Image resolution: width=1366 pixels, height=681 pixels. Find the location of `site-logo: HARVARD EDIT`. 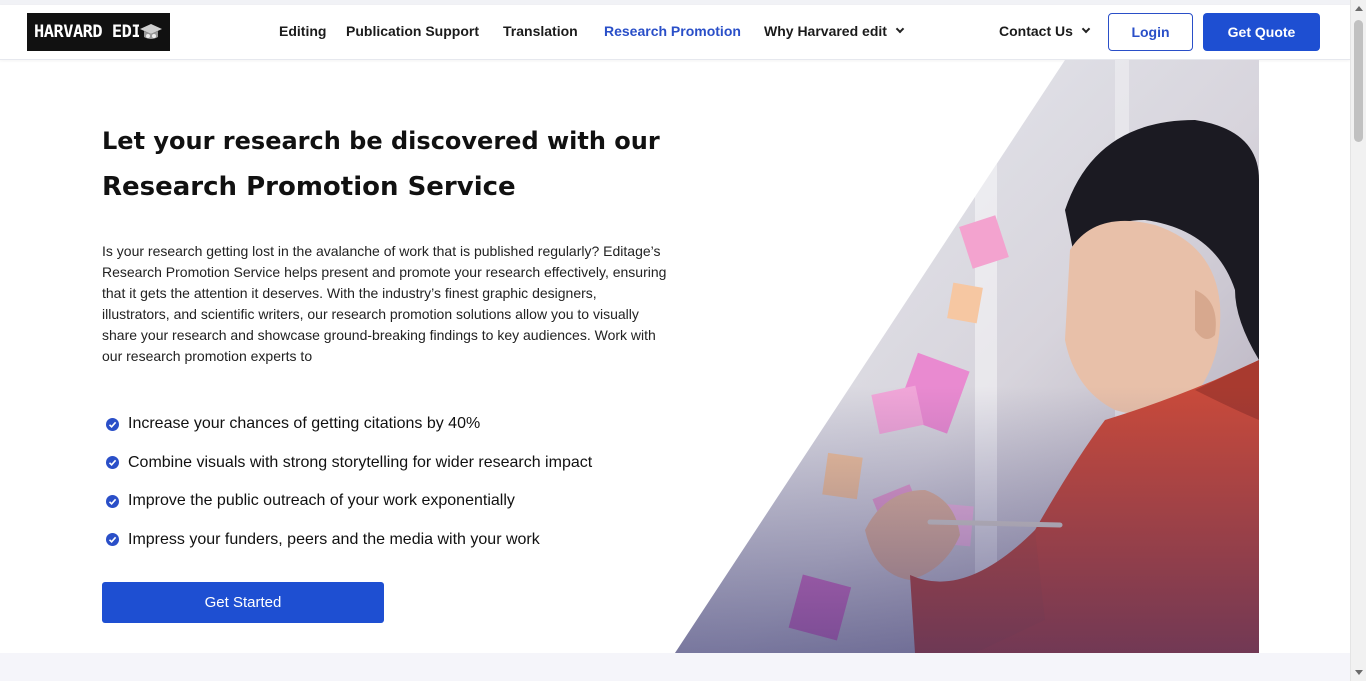

site-logo: HARVARD EDIT is located at coordinates (98, 32).